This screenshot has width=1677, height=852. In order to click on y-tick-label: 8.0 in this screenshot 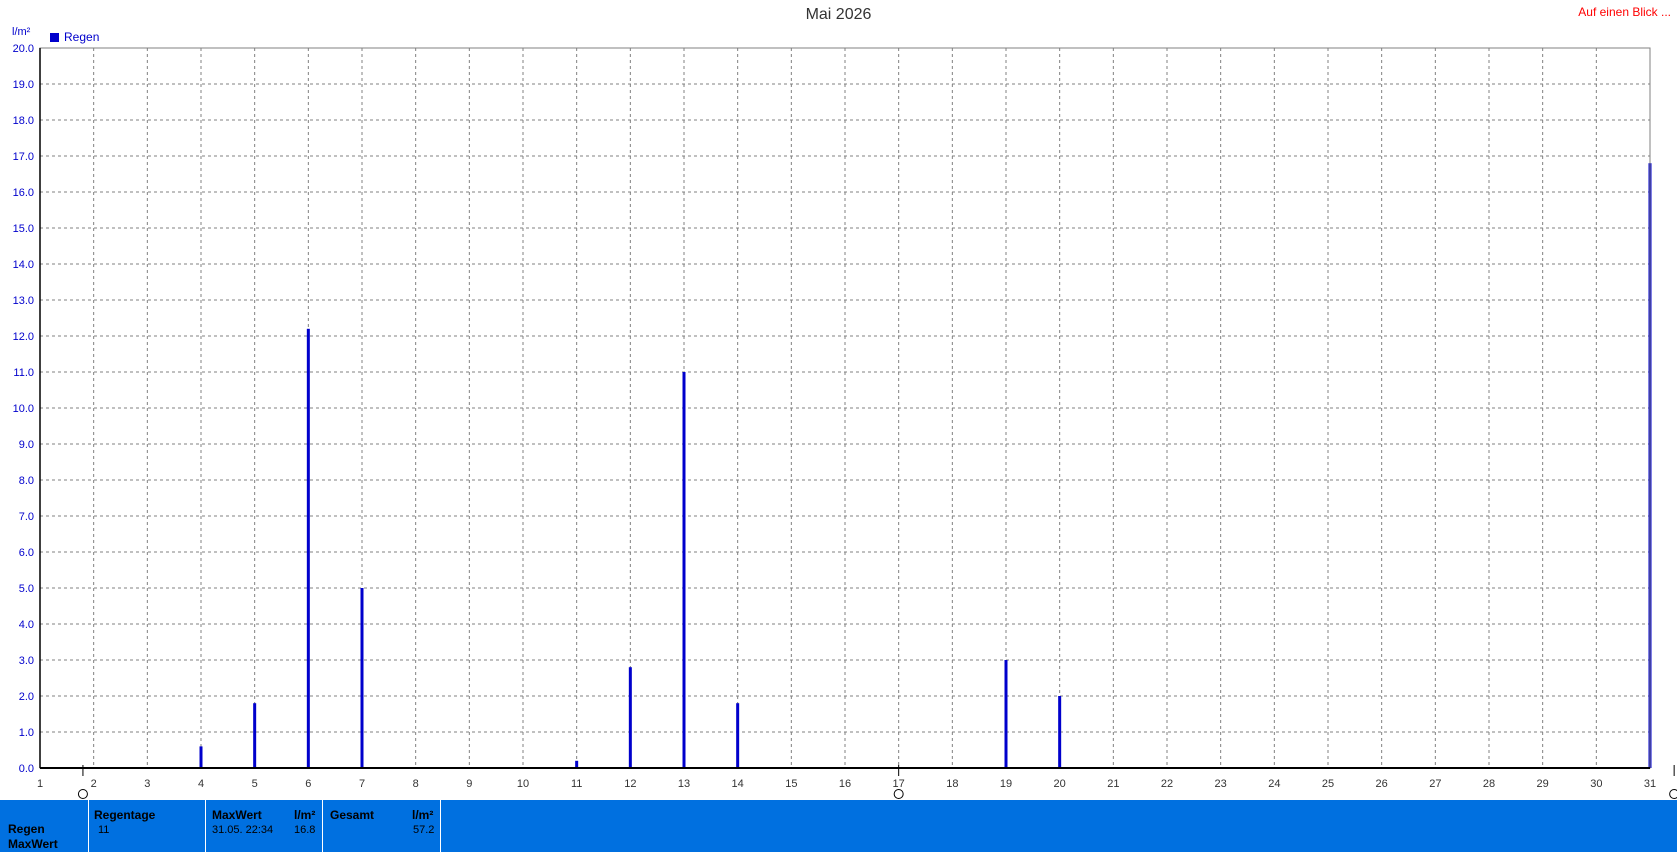, I will do `click(26, 481)`.